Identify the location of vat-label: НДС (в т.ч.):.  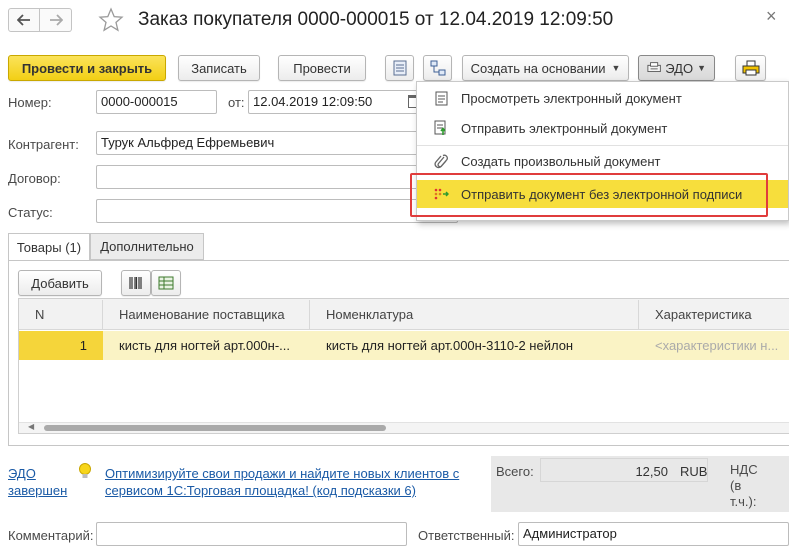
(744, 486).